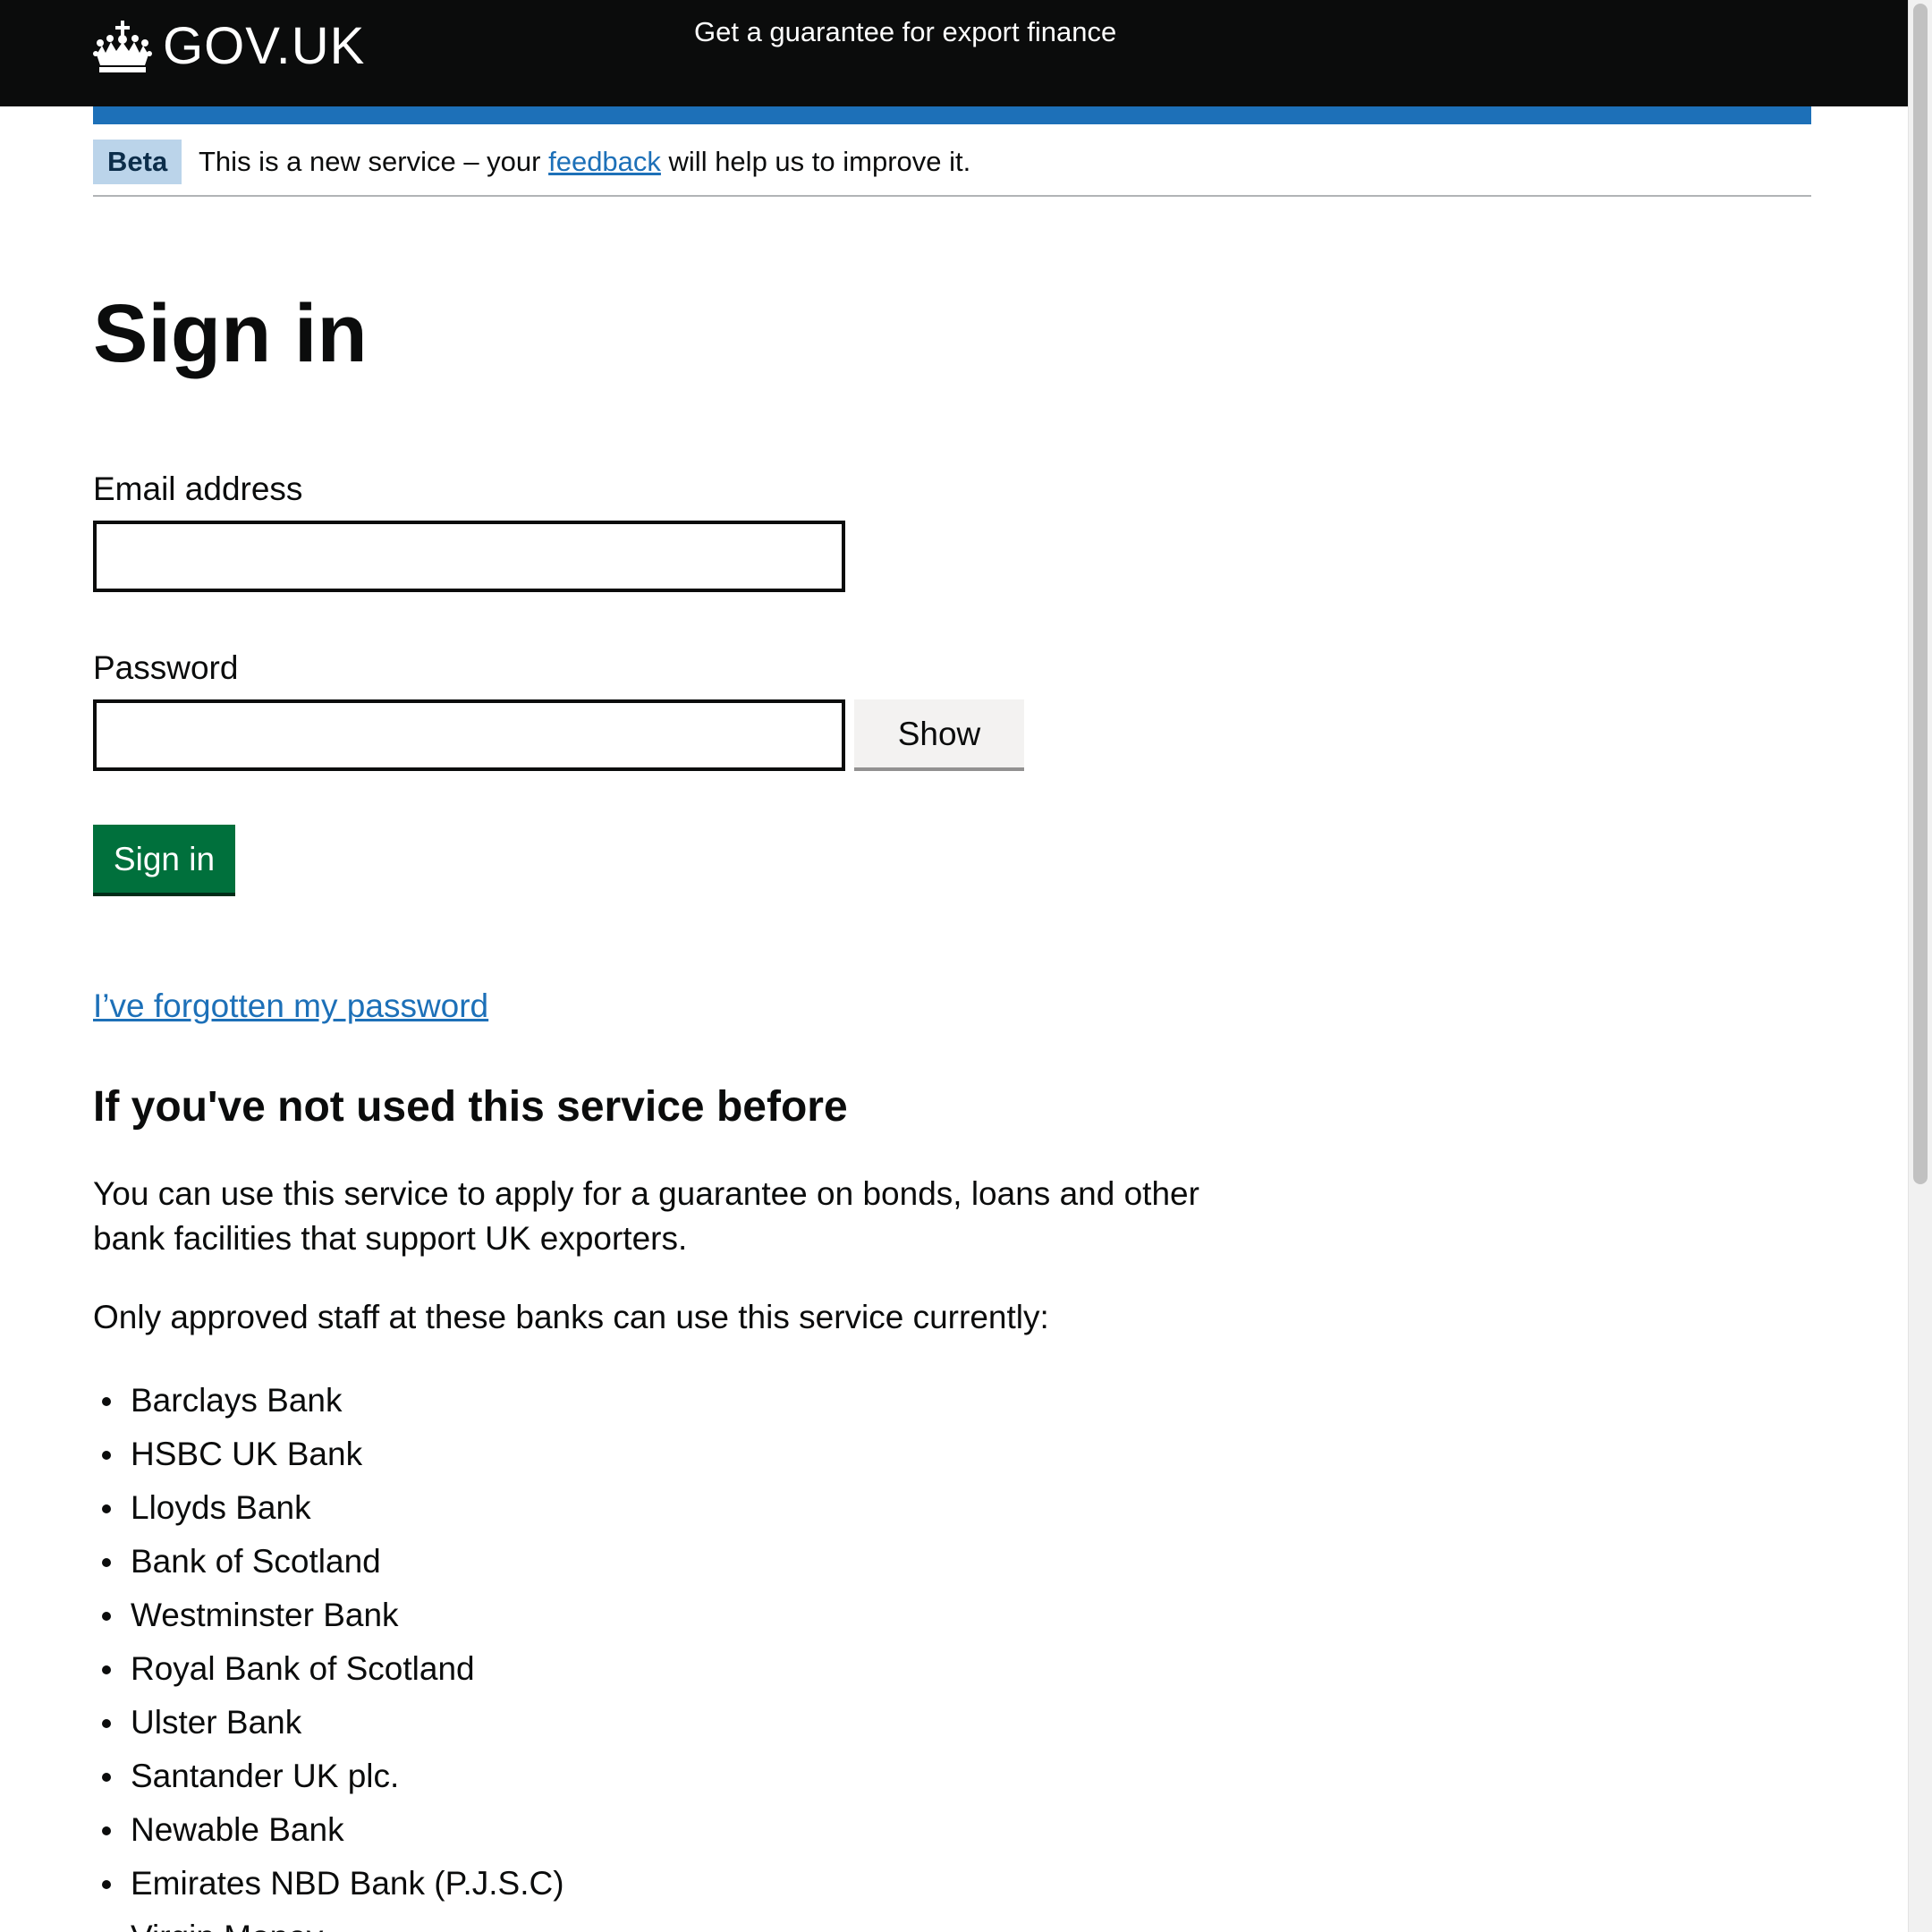 The width and height of the screenshot is (1932, 1932). What do you see at coordinates (264, 46) in the screenshot?
I see `govuk-logotype: GOV.UK` at bounding box center [264, 46].